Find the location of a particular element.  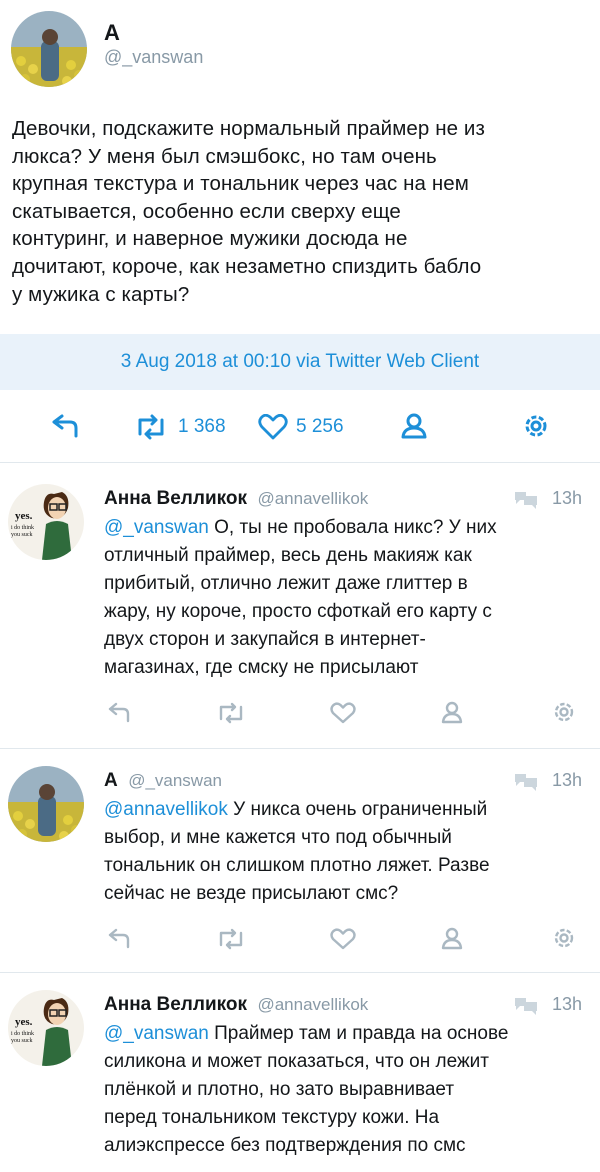

tweet-line: у мужика с карты? is located at coordinates (101, 294).